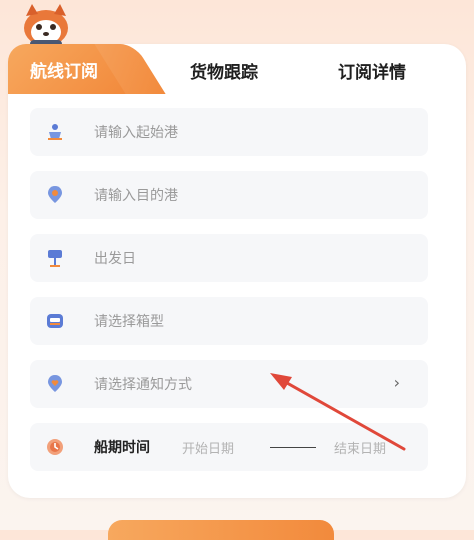 This screenshot has height=540, width=474. Describe the element at coordinates (229, 132) in the screenshot. I see `origin-port-field: 请输入起始港` at that location.